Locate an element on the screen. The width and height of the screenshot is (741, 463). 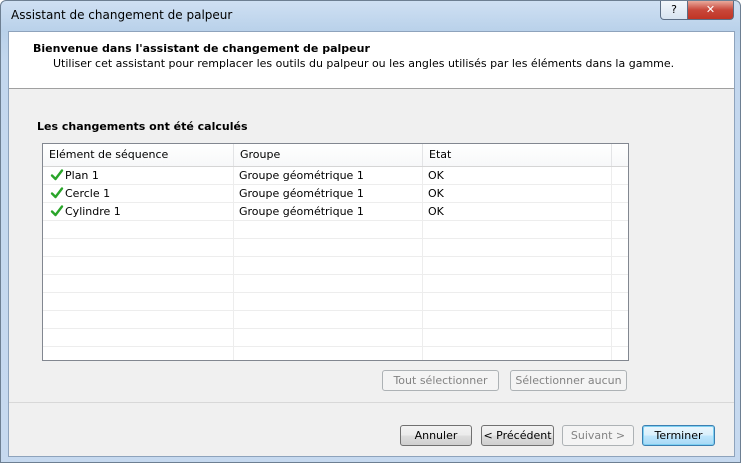
element-name: Plan 1 is located at coordinates (82, 175).